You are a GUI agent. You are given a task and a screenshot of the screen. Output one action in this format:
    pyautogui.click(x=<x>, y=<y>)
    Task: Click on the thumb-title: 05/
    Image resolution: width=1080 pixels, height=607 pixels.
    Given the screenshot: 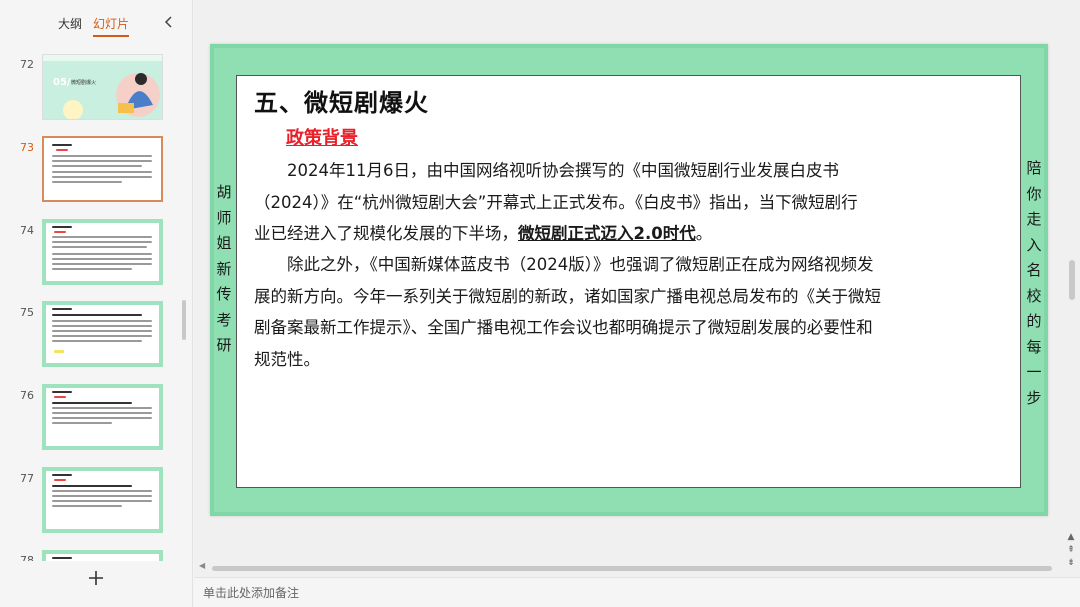 What is the action you would take?
    pyautogui.click(x=62, y=82)
    